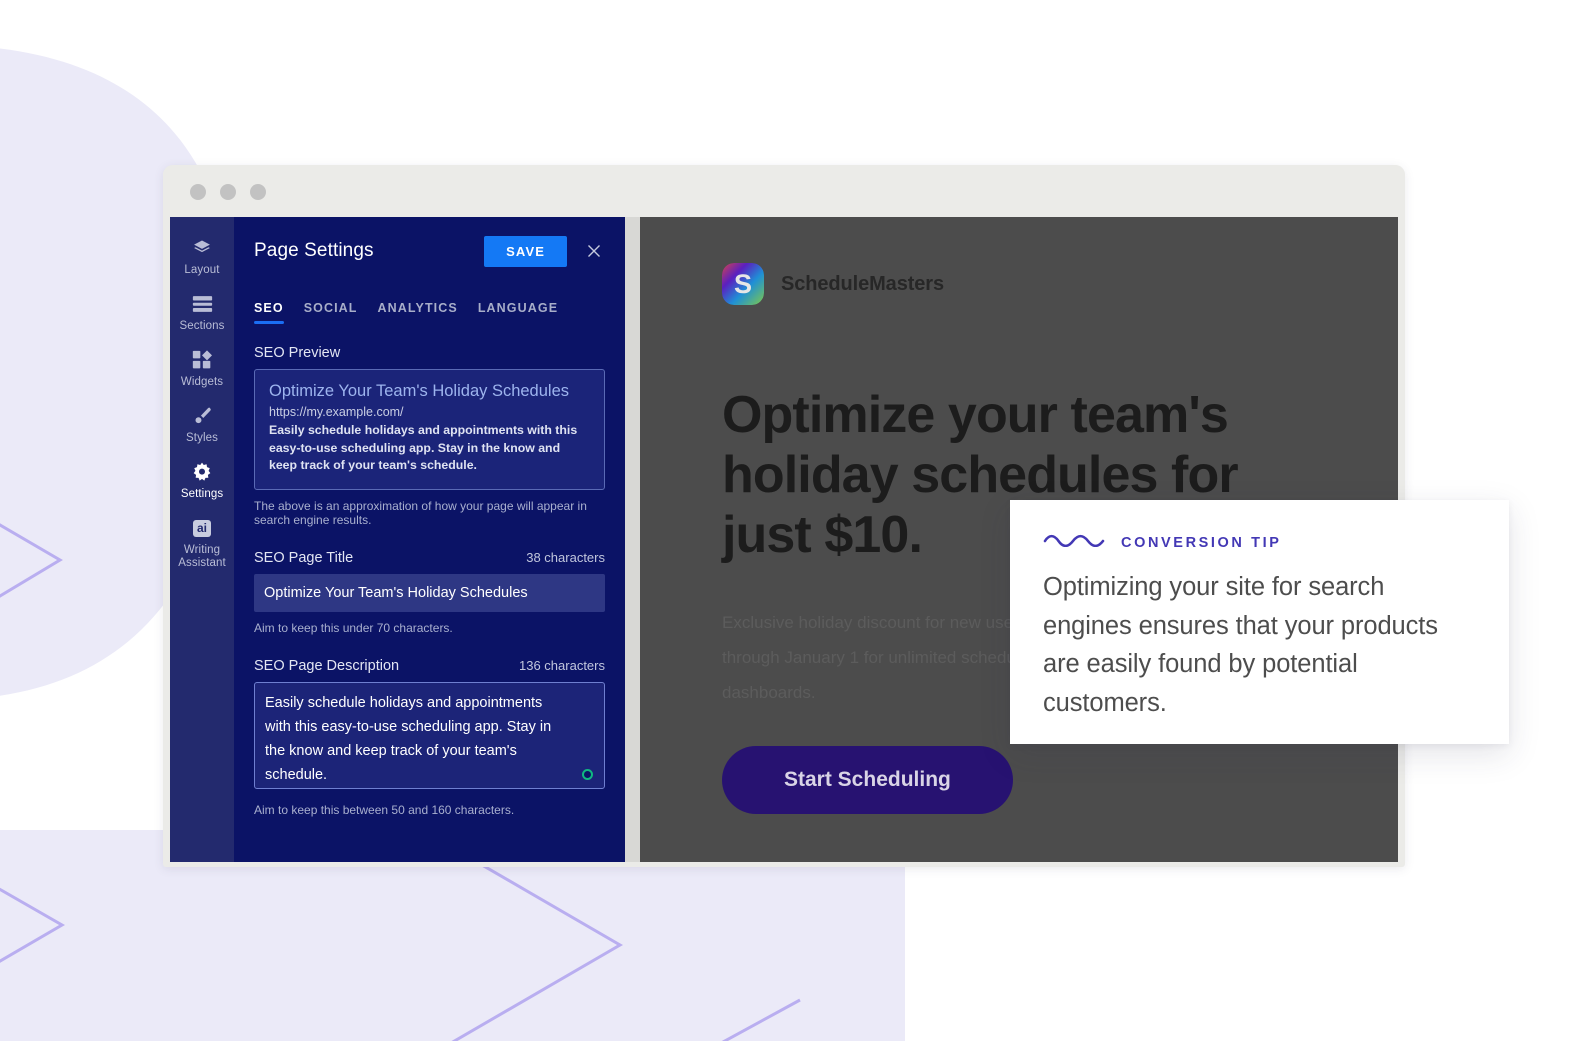 Image resolution: width=1580 pixels, height=1041 pixels. Describe the element at coordinates (314, 250) in the screenshot. I see `page-title: Page Settings` at that location.